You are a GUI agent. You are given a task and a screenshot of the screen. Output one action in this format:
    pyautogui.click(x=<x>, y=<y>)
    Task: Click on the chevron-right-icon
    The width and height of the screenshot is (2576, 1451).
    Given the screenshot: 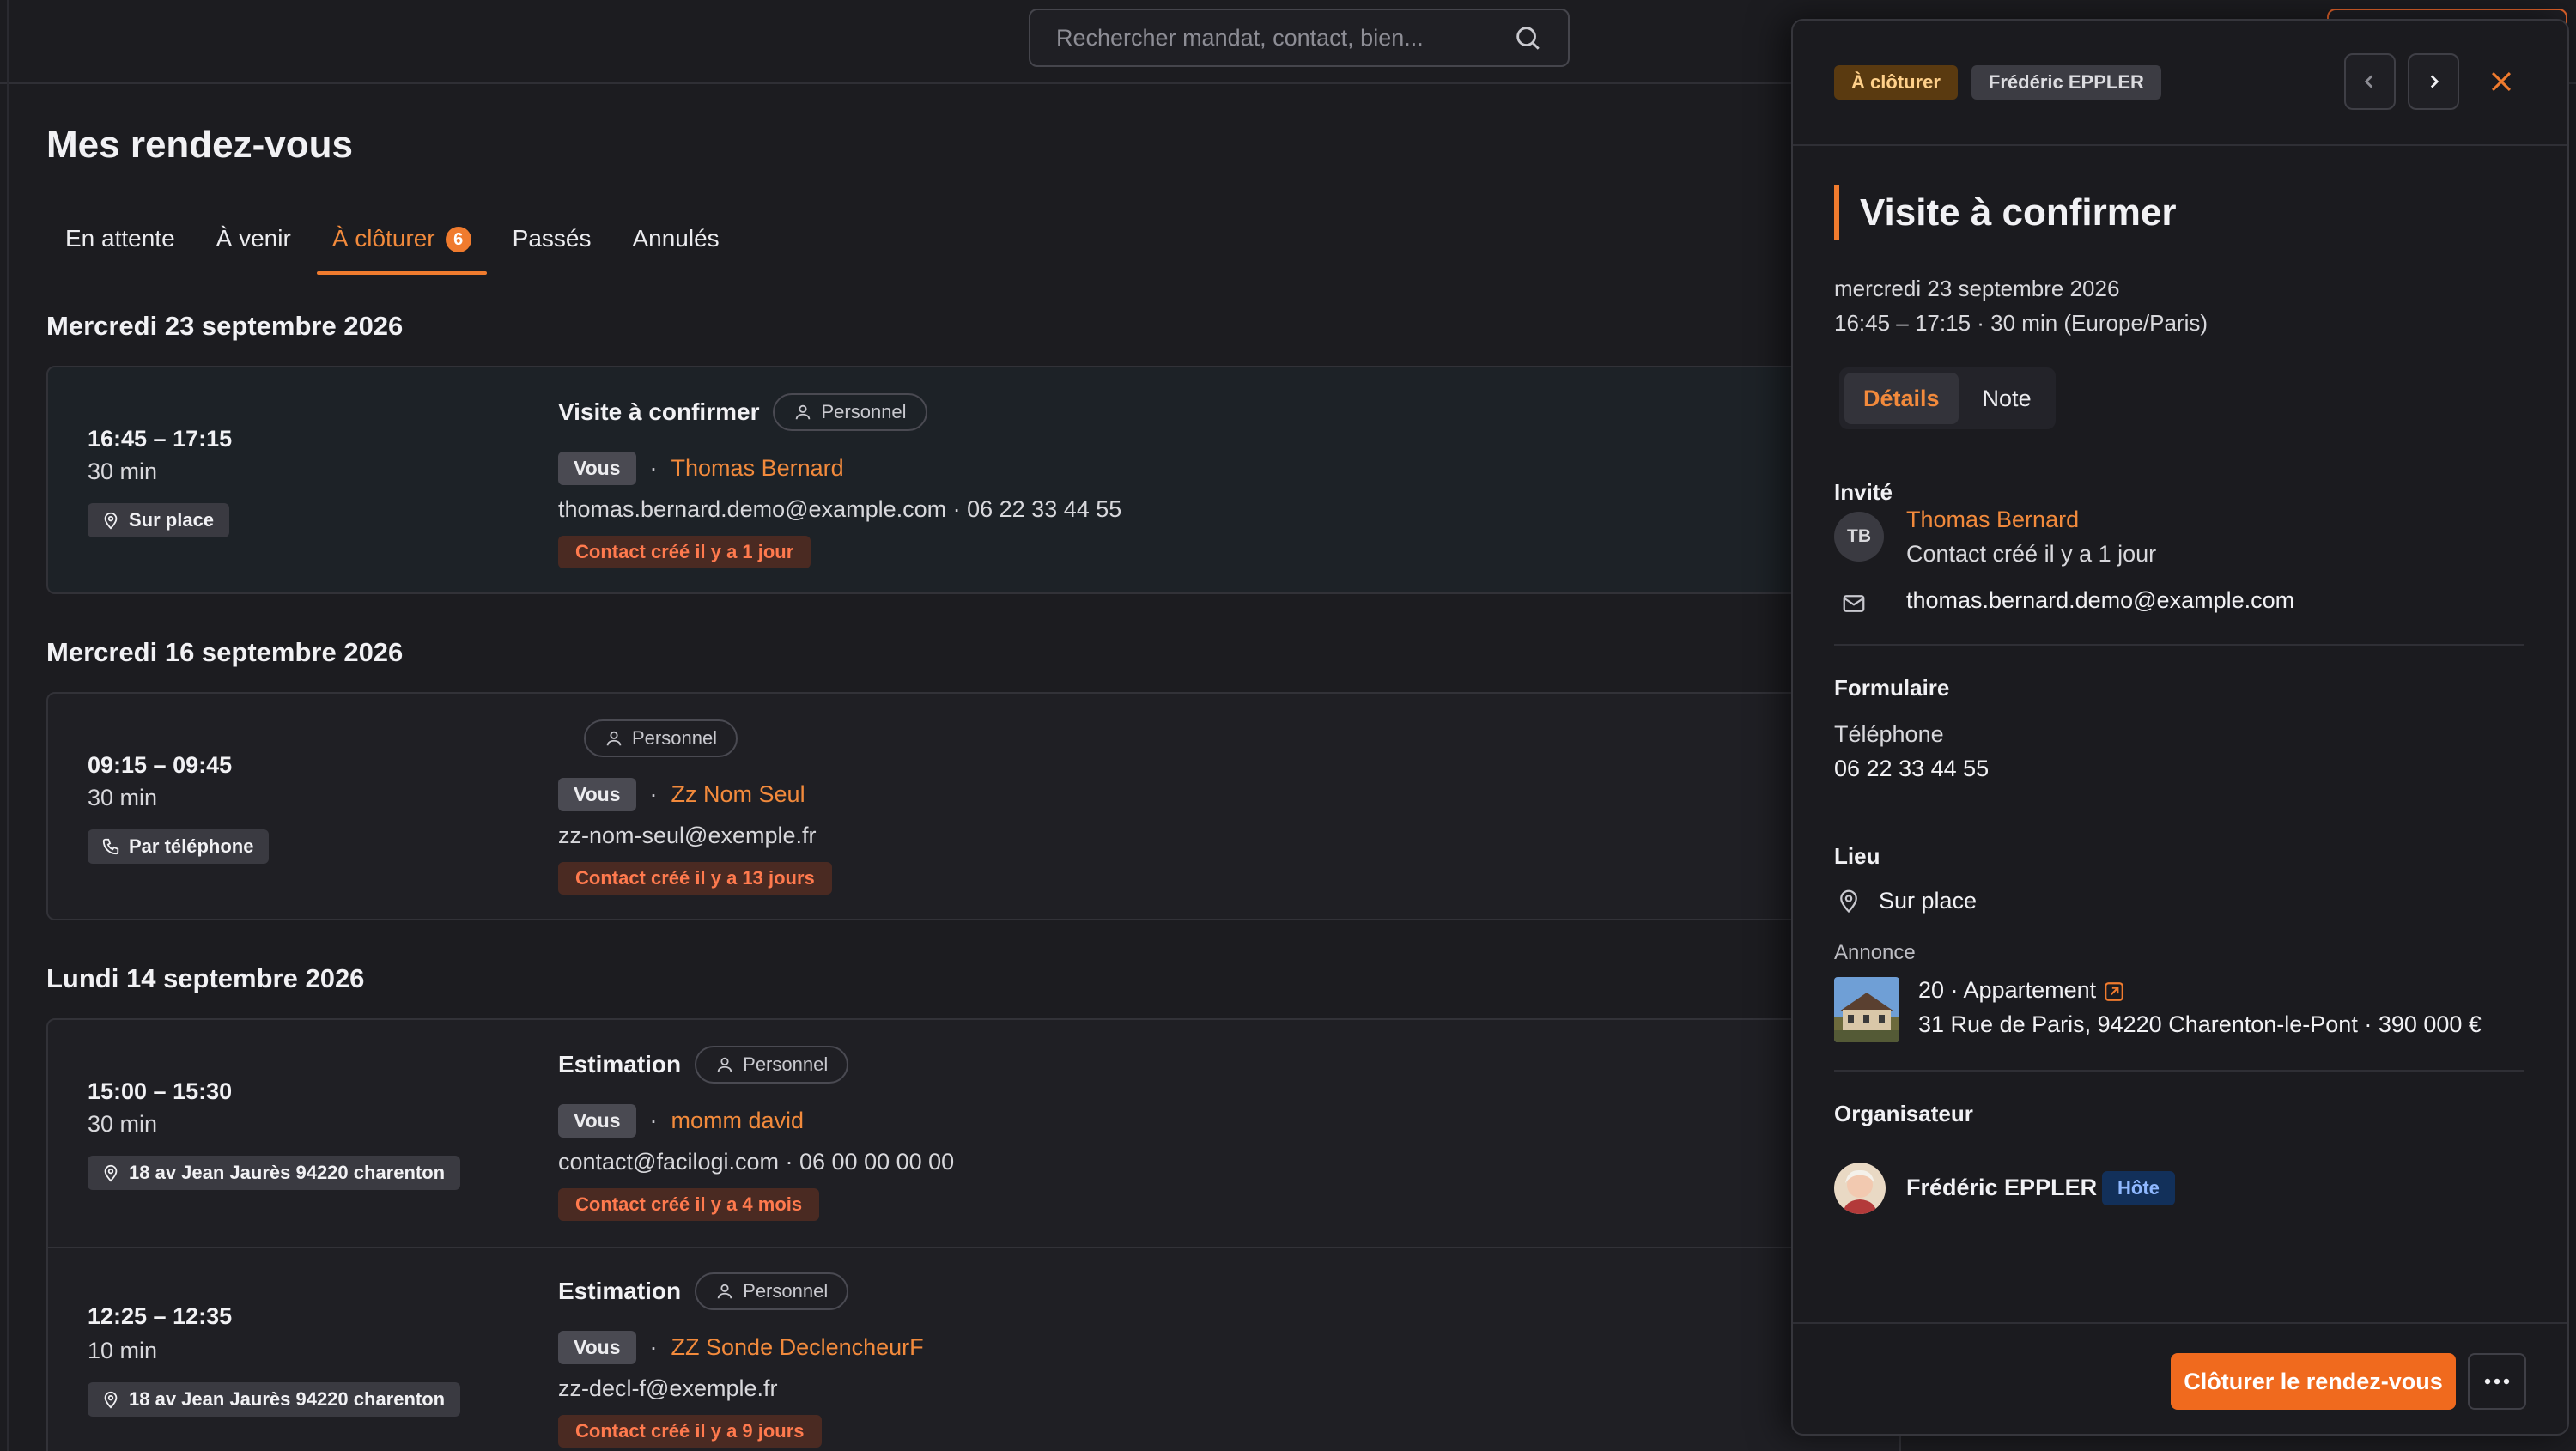 What is the action you would take?
    pyautogui.click(x=2434, y=82)
    